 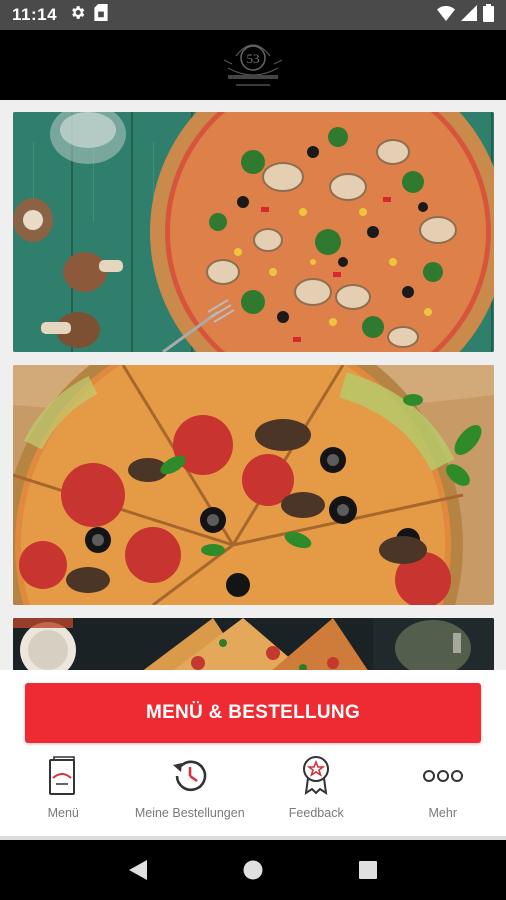 I want to click on menu-order-button: MENÜ & BESTELLUNG, so click(x=253, y=713).